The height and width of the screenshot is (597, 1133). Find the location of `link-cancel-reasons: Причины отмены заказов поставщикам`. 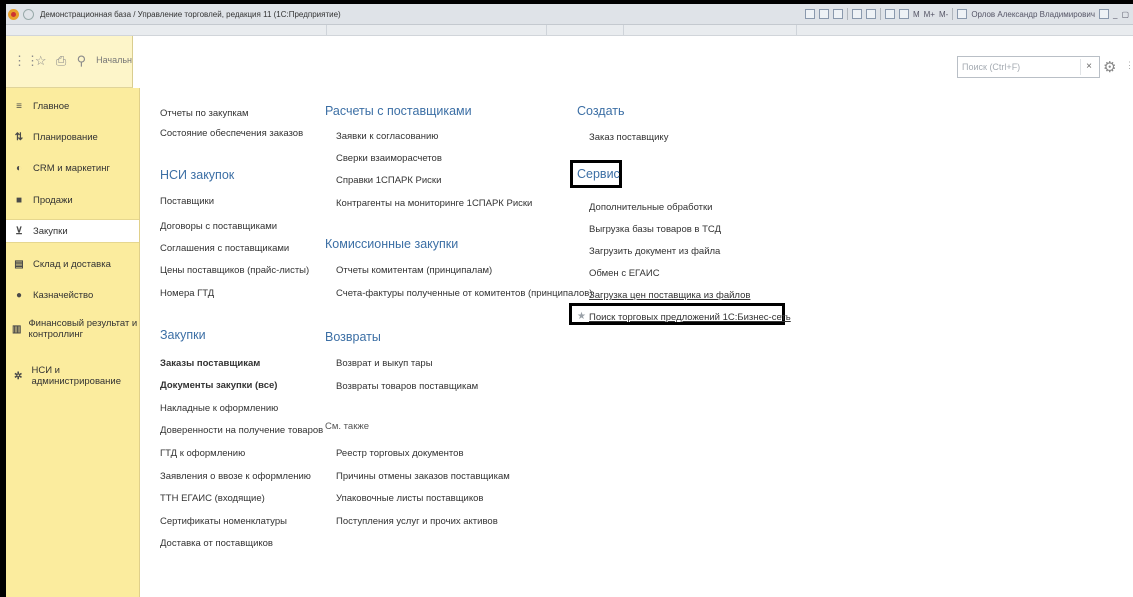

link-cancel-reasons: Причины отмены заказов поставщикам is located at coordinates (423, 476).